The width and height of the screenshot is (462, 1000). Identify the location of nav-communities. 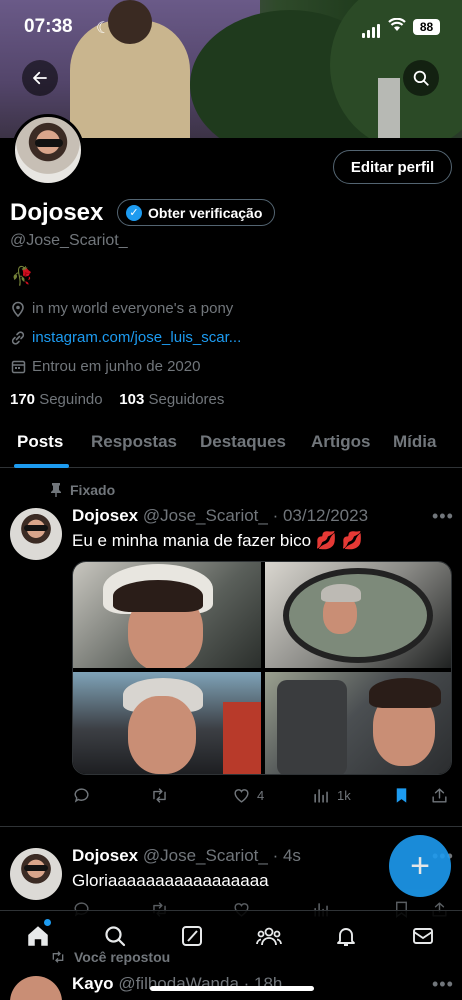
(269, 936).